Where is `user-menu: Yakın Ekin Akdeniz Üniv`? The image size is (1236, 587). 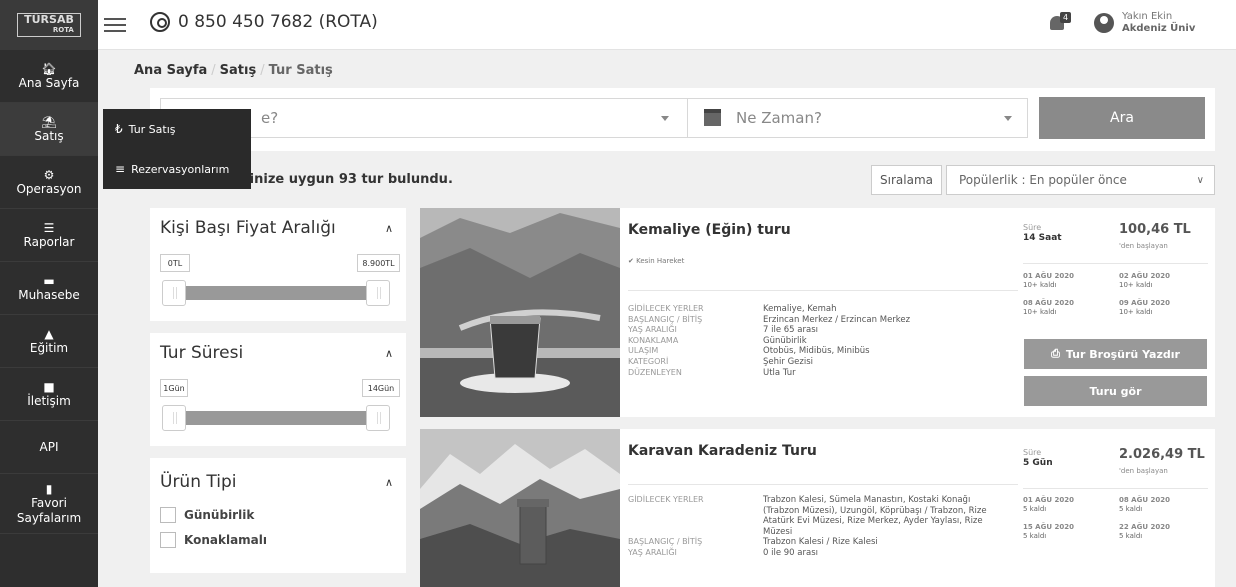 user-menu: Yakın Ekin Akdeniz Üniv is located at coordinates (1158, 23).